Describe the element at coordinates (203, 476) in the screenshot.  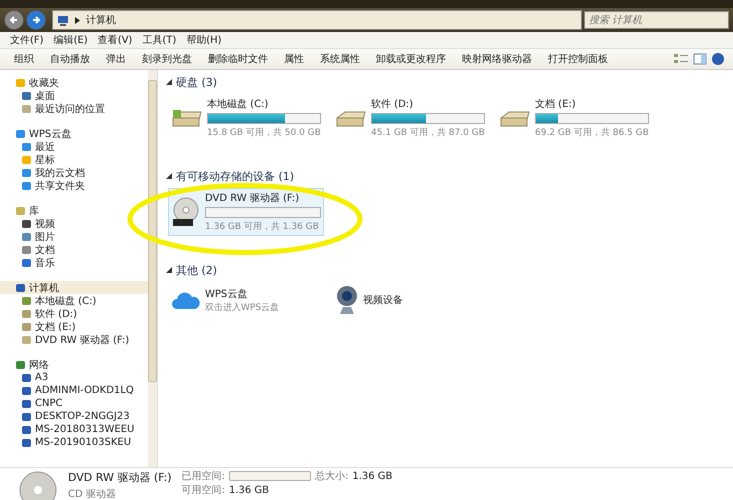
I see `used-space-label: 已用空间:` at that location.